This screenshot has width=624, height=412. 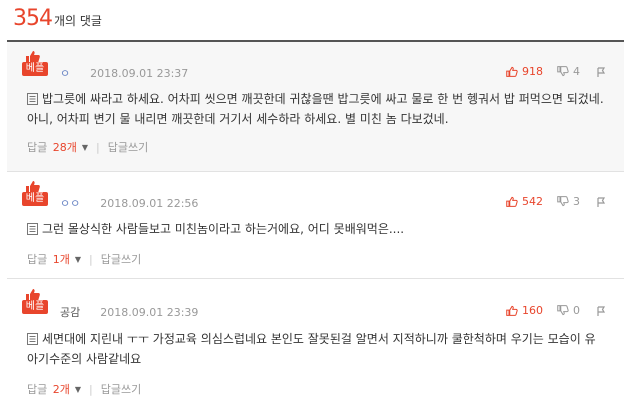 What do you see at coordinates (576, 201) in the screenshot?
I see `dislike-count: 3` at bounding box center [576, 201].